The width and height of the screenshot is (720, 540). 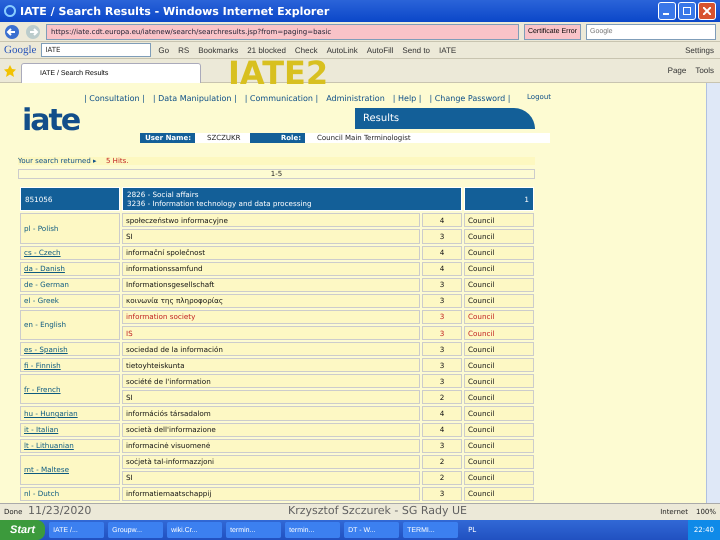 I want to click on slide-title: IATE2, so click(x=278, y=73).